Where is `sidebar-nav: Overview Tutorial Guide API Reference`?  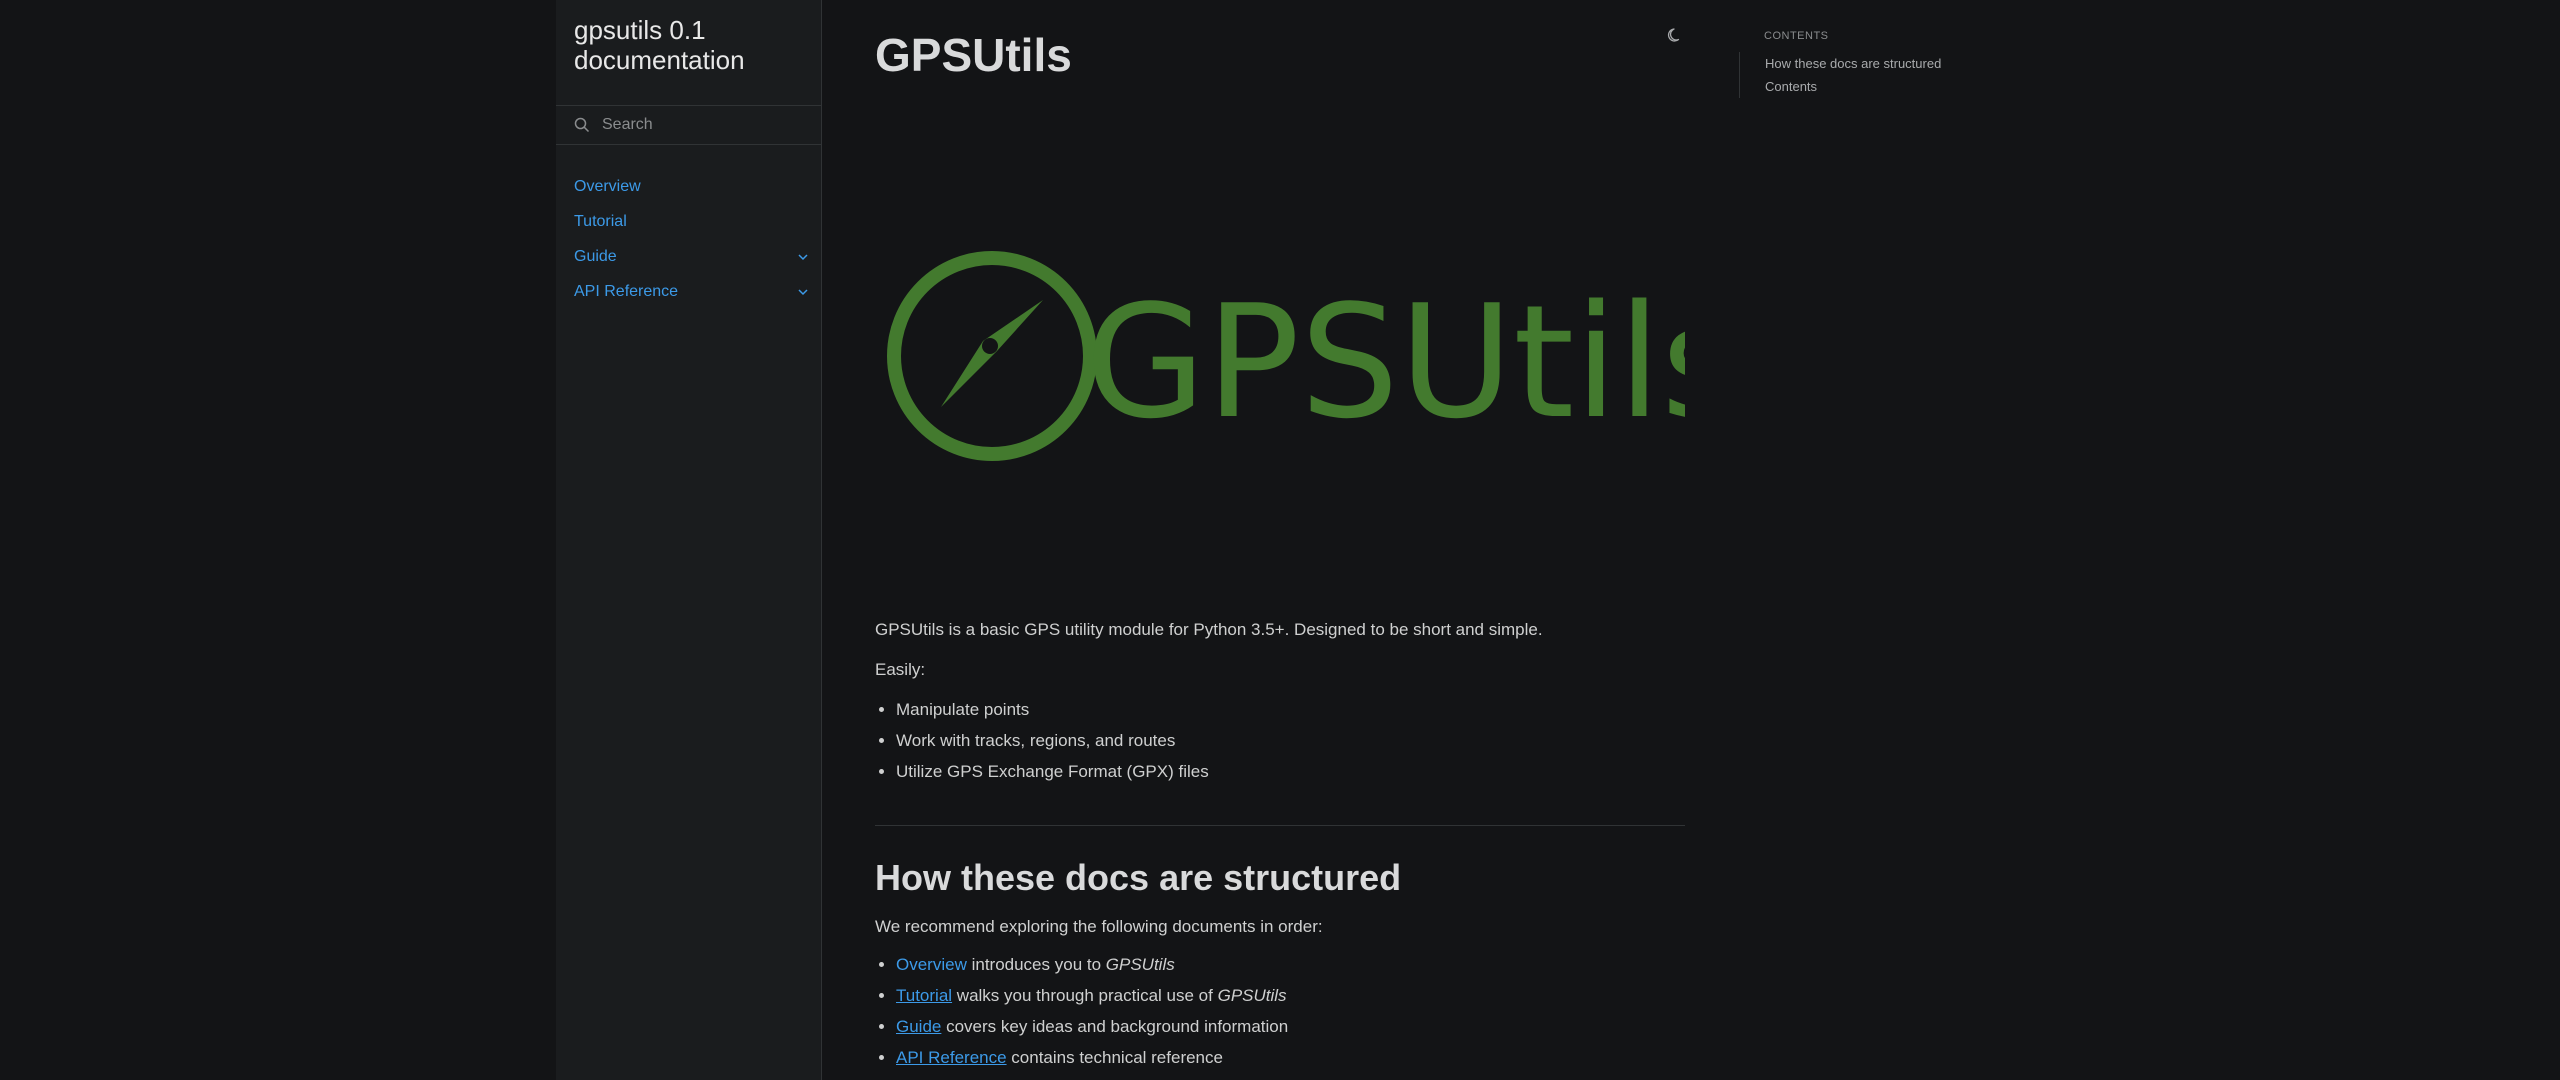 sidebar-nav: Overview Tutorial Guide API Reference is located at coordinates (688, 246).